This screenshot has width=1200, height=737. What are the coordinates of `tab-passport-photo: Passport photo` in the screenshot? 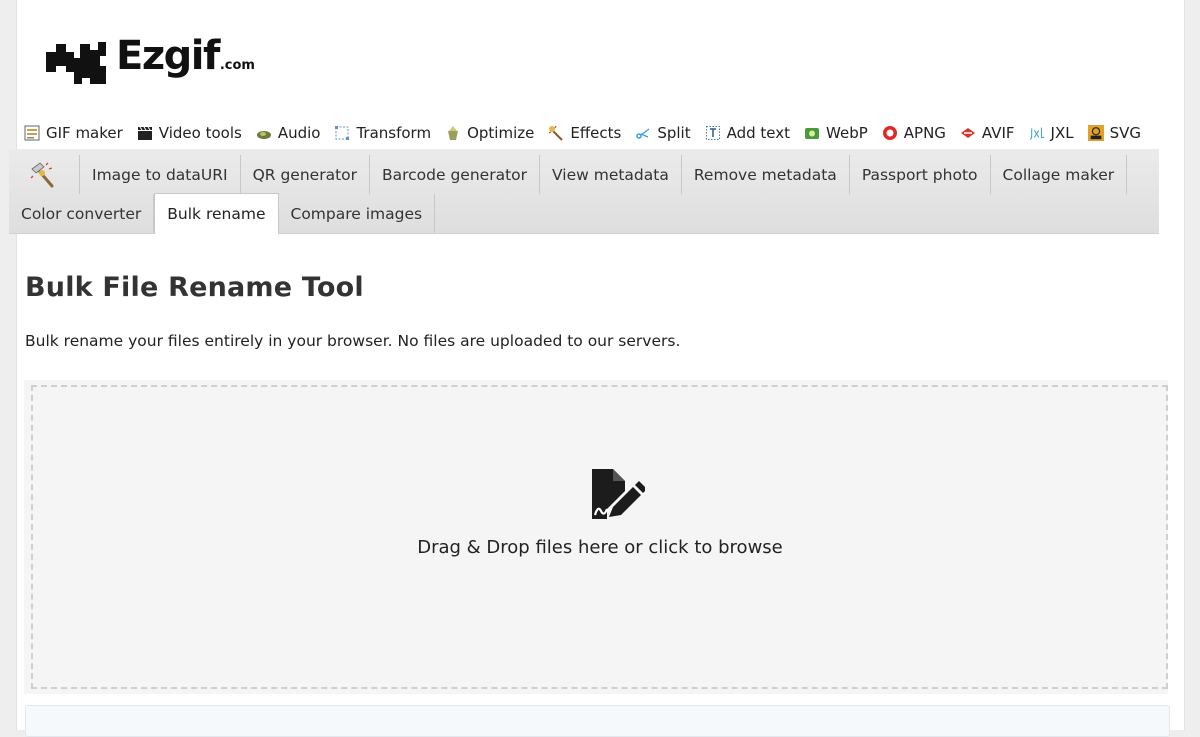 It's located at (920, 174).